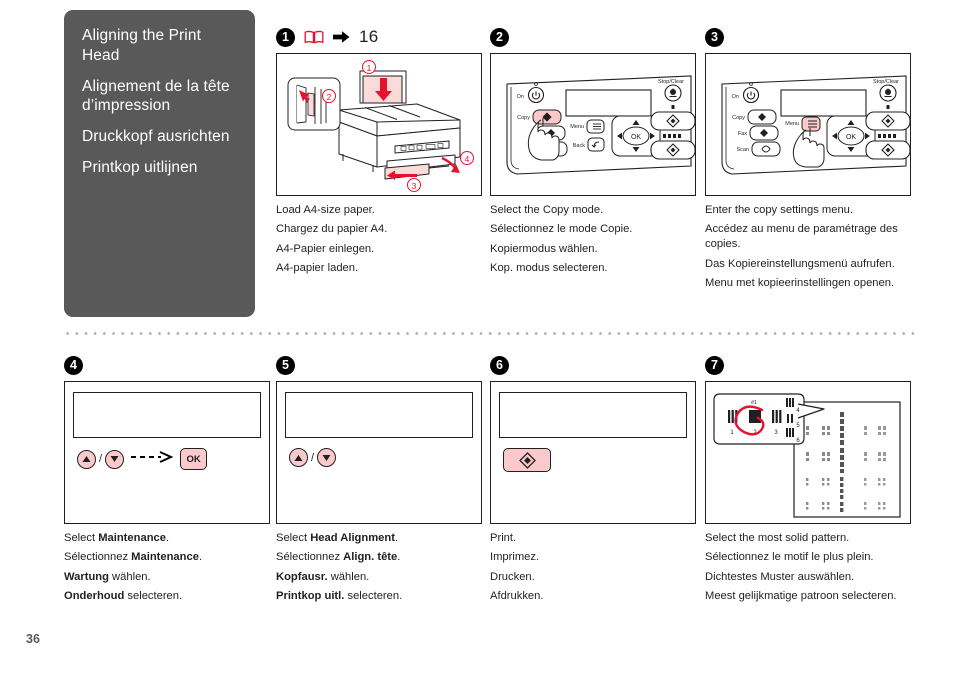 The height and width of the screenshot is (673, 954). I want to click on control-panel-menu-button-illustration: On Copy Fax Scan Menu OK Stop/Clear, so click(808, 124).